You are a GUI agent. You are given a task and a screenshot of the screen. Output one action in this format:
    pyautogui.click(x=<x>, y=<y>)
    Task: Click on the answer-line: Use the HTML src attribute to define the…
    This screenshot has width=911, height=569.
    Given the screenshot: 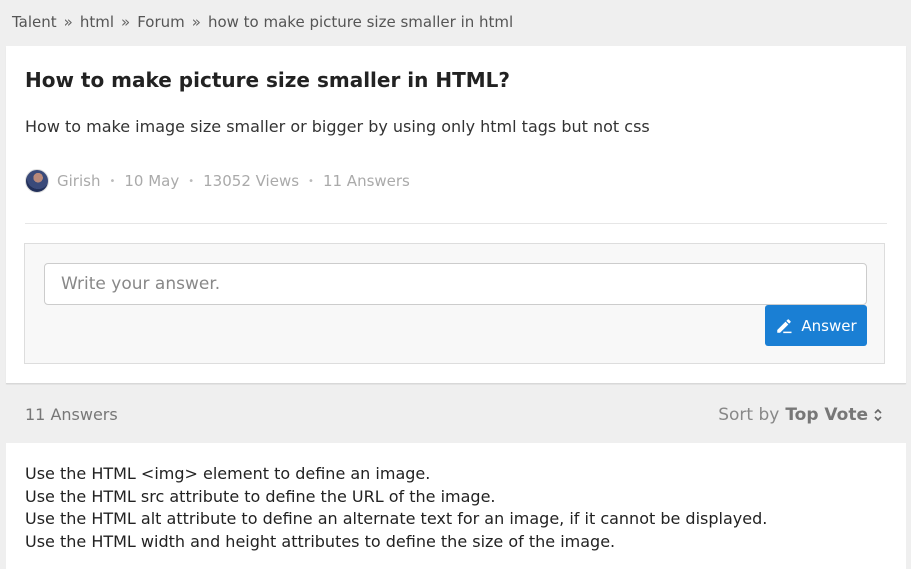 What is the action you would take?
    pyautogui.click(x=260, y=496)
    